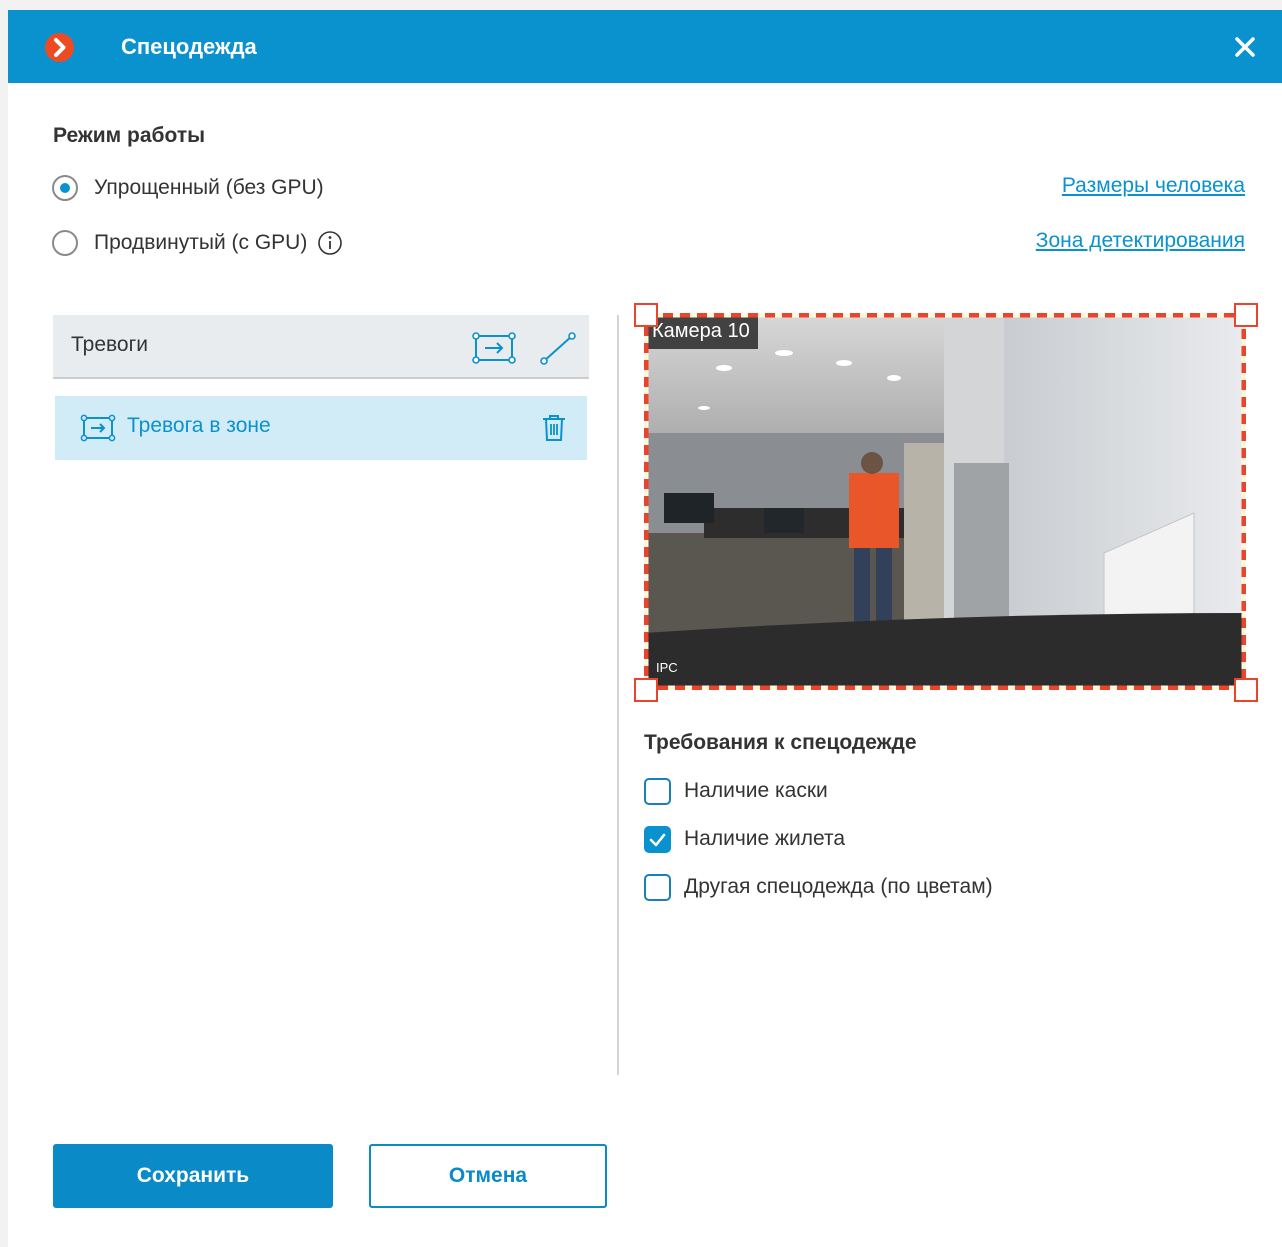  Describe the element at coordinates (199, 425) in the screenshot. I see `alarm-label: Тревога в зоне` at that location.